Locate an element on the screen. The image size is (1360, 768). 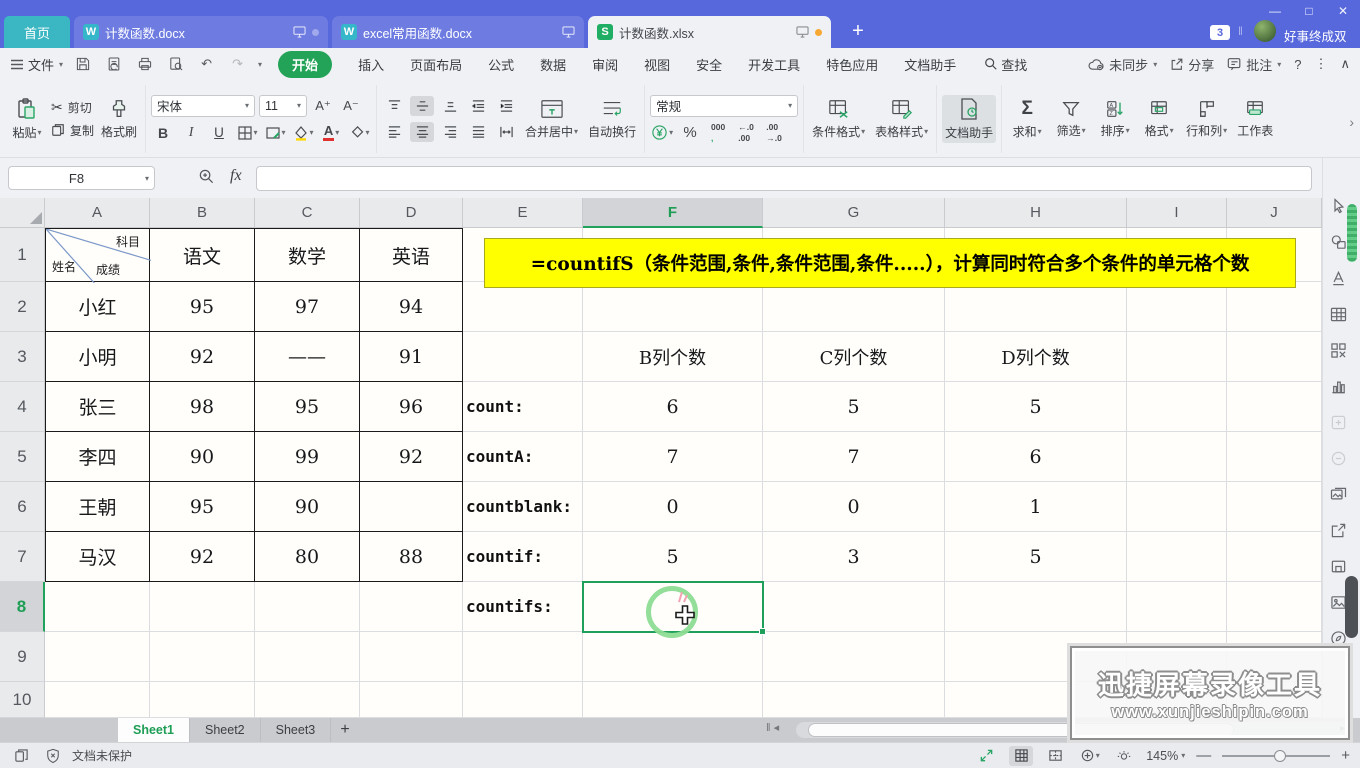
font-size-select: 11 ▾ is located at coordinates (283, 105).